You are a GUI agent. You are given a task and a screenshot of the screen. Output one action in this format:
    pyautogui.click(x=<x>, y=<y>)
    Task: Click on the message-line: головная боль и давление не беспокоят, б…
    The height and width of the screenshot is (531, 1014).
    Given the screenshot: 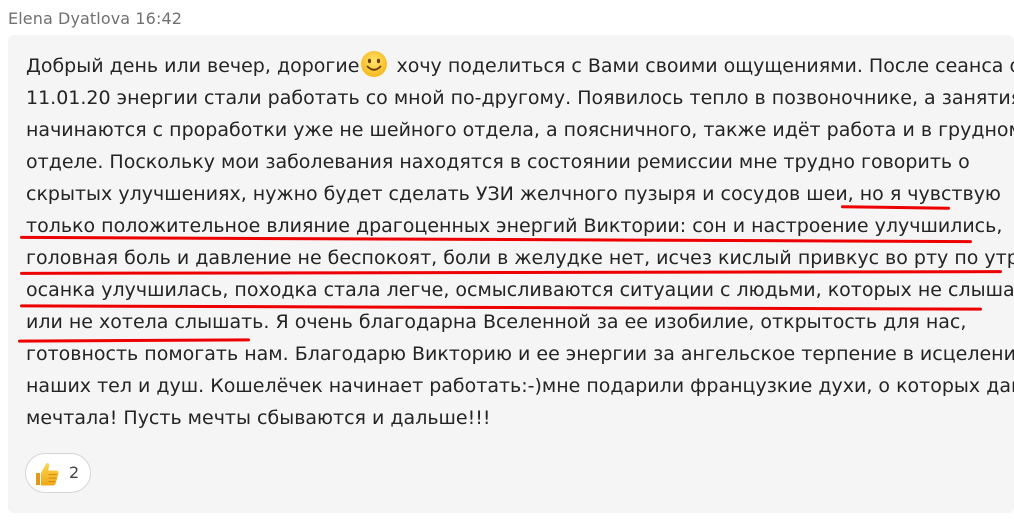 What is the action you would take?
    pyautogui.click(x=520, y=258)
    